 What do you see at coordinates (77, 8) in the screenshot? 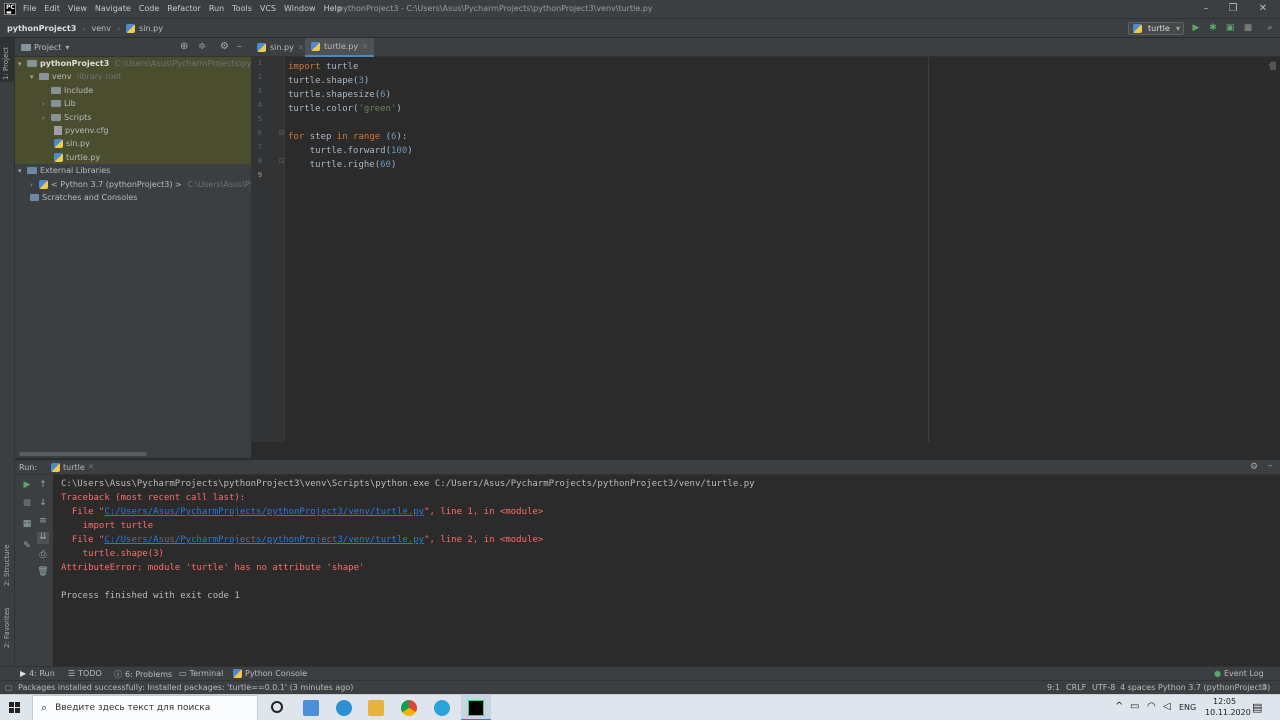
I see `menu-view: View` at bounding box center [77, 8].